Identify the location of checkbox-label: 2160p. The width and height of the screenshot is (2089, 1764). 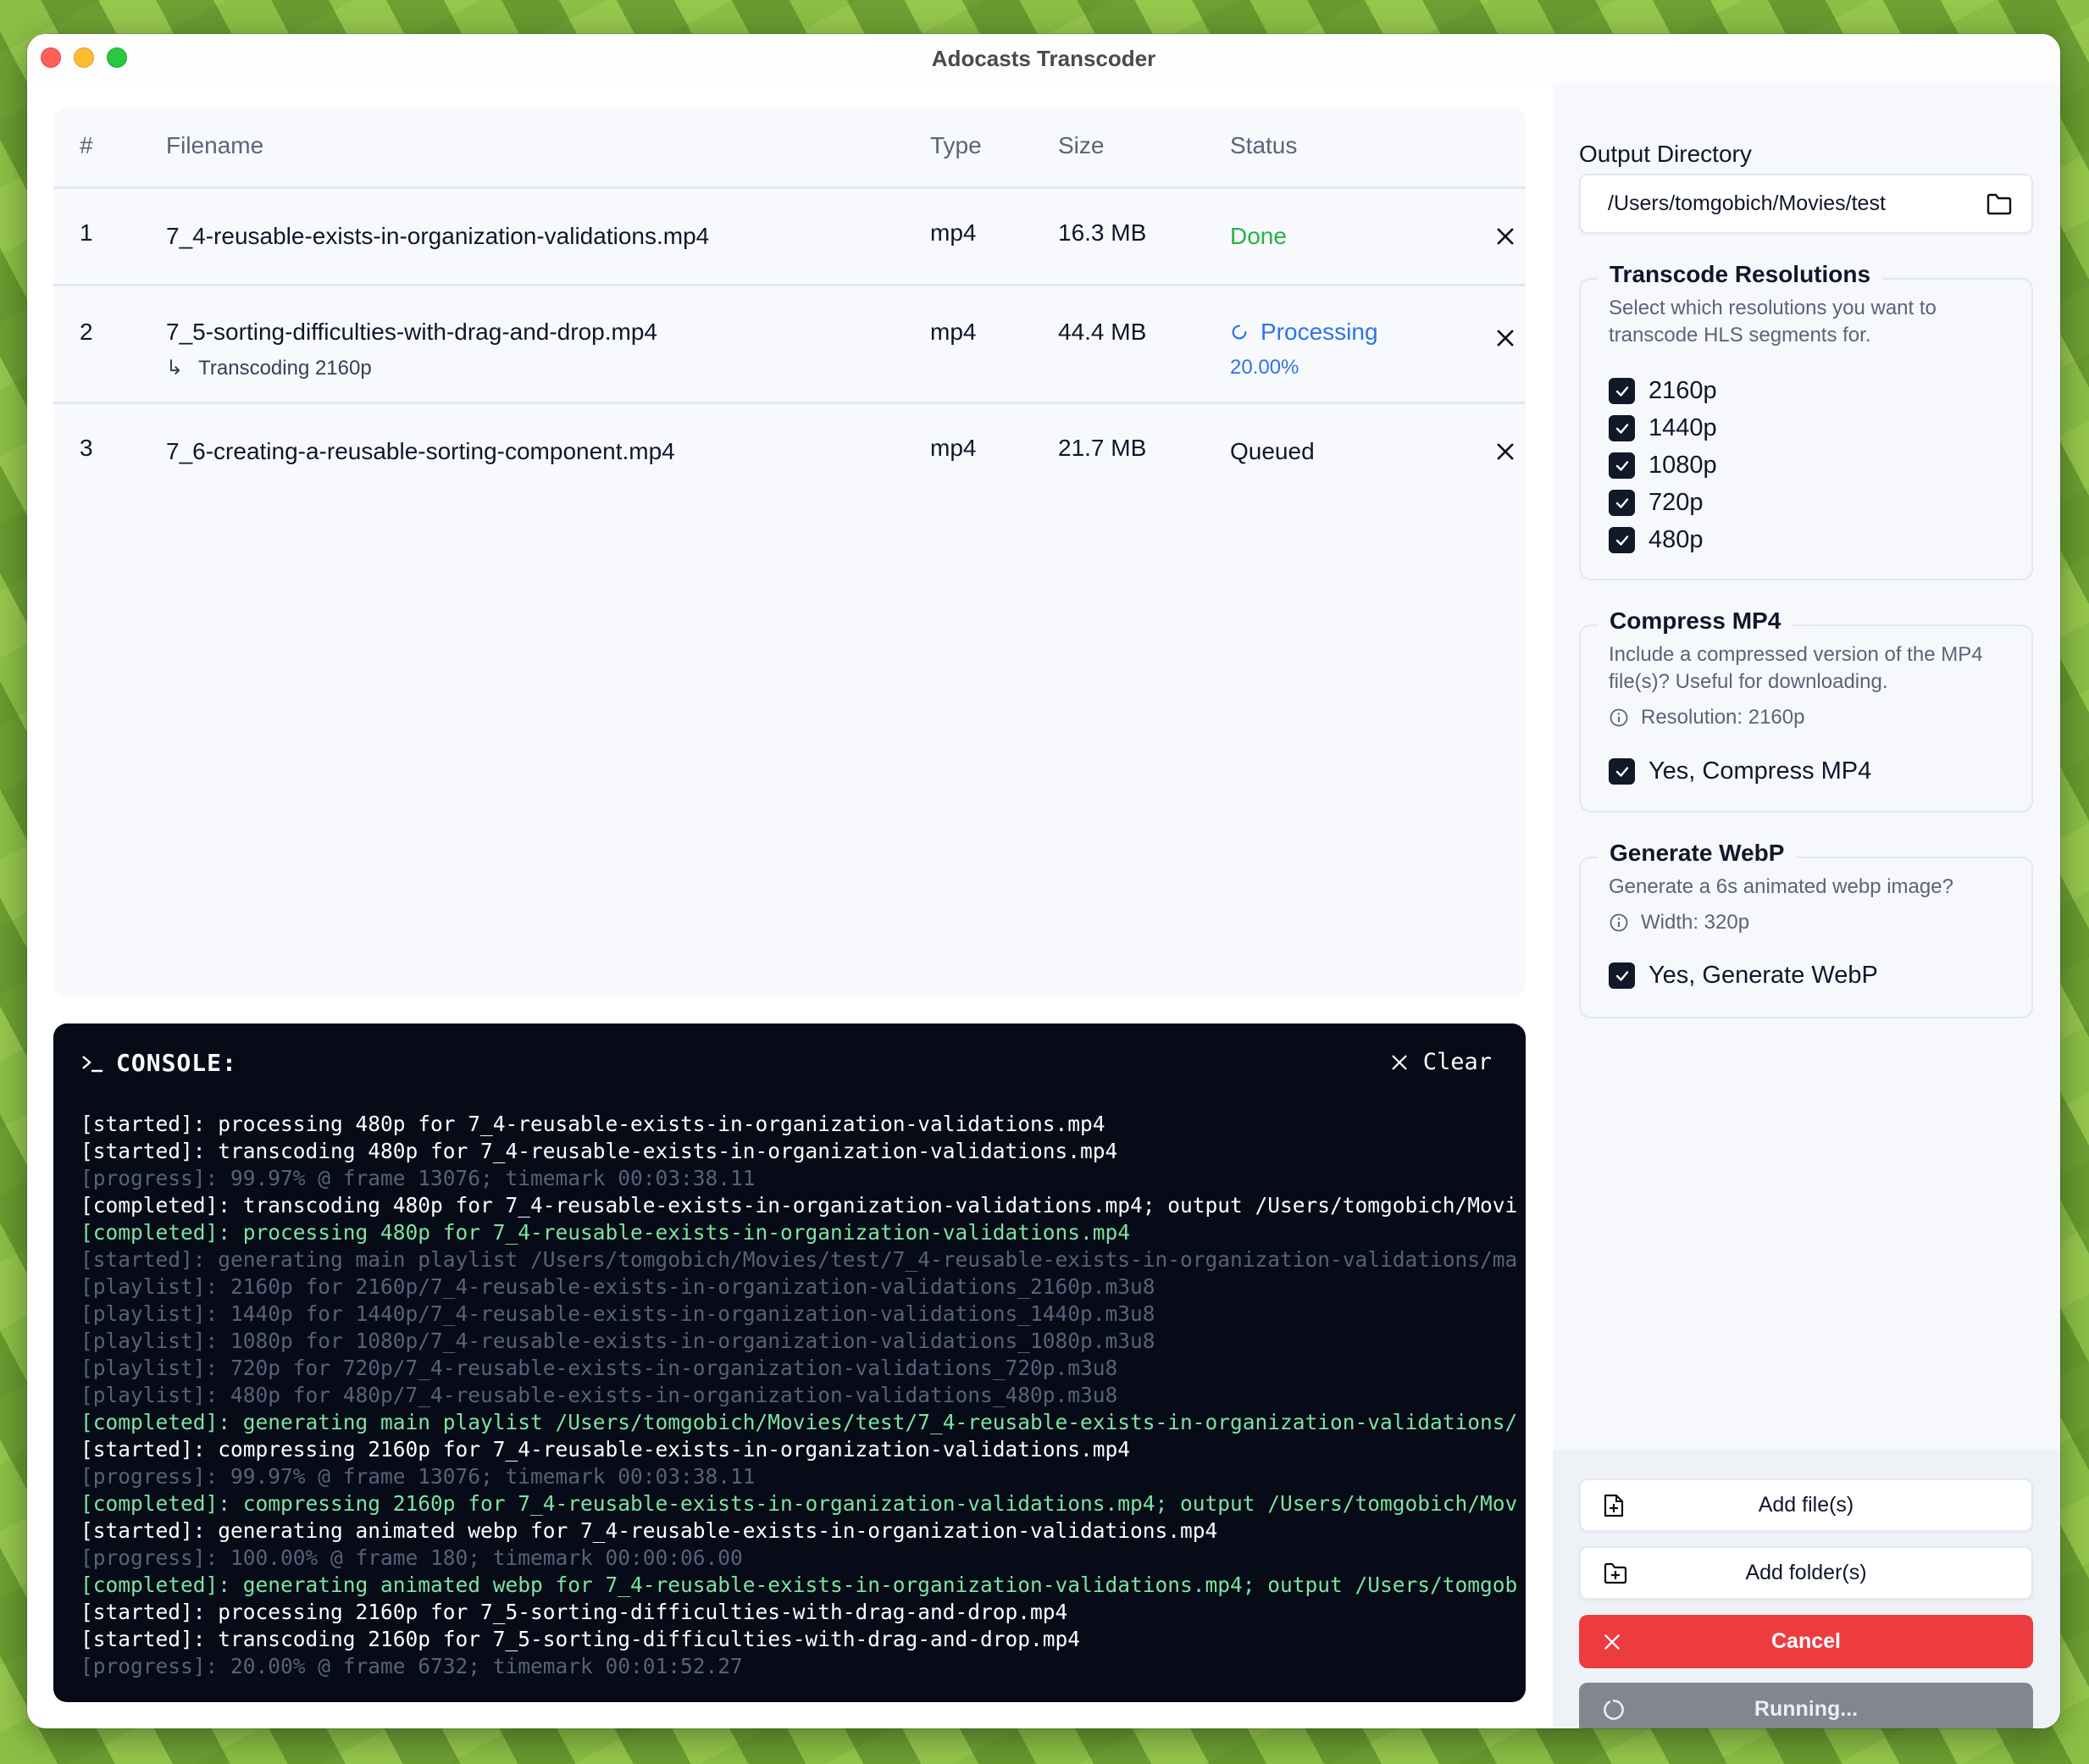
(1683, 390).